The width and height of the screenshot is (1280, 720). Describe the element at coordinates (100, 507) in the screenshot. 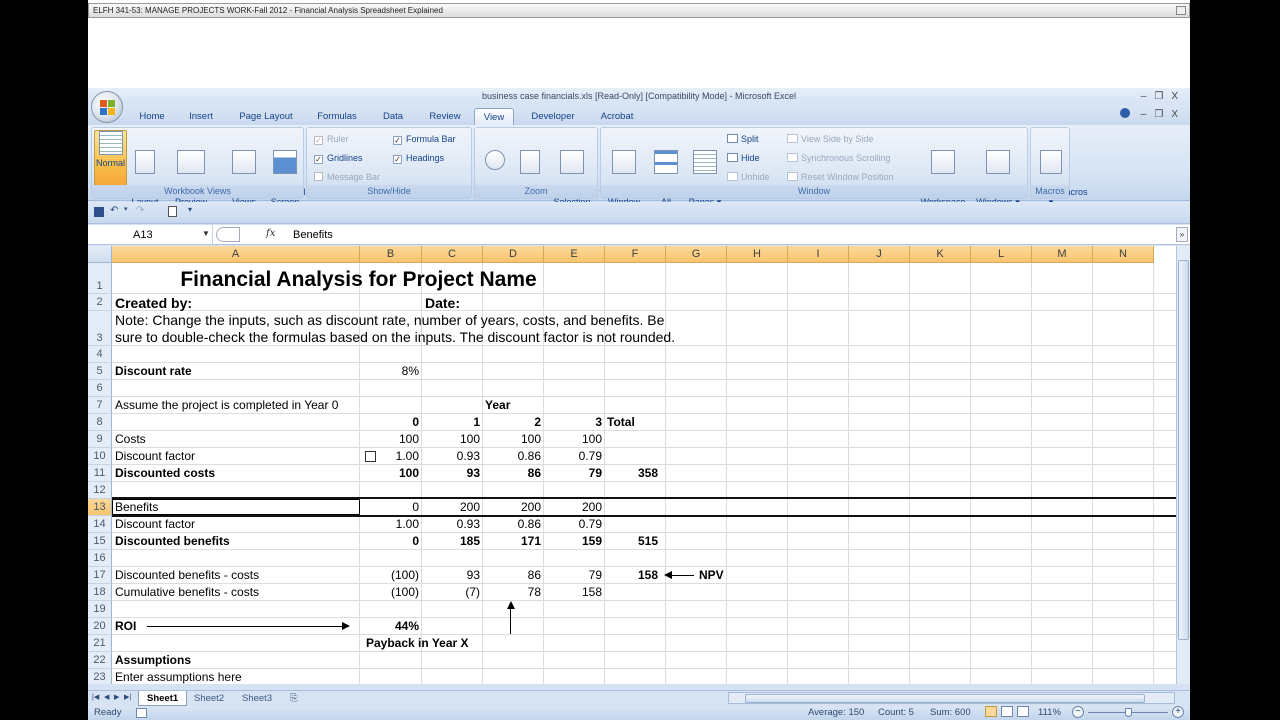

I see `row-header-13: 13` at that location.